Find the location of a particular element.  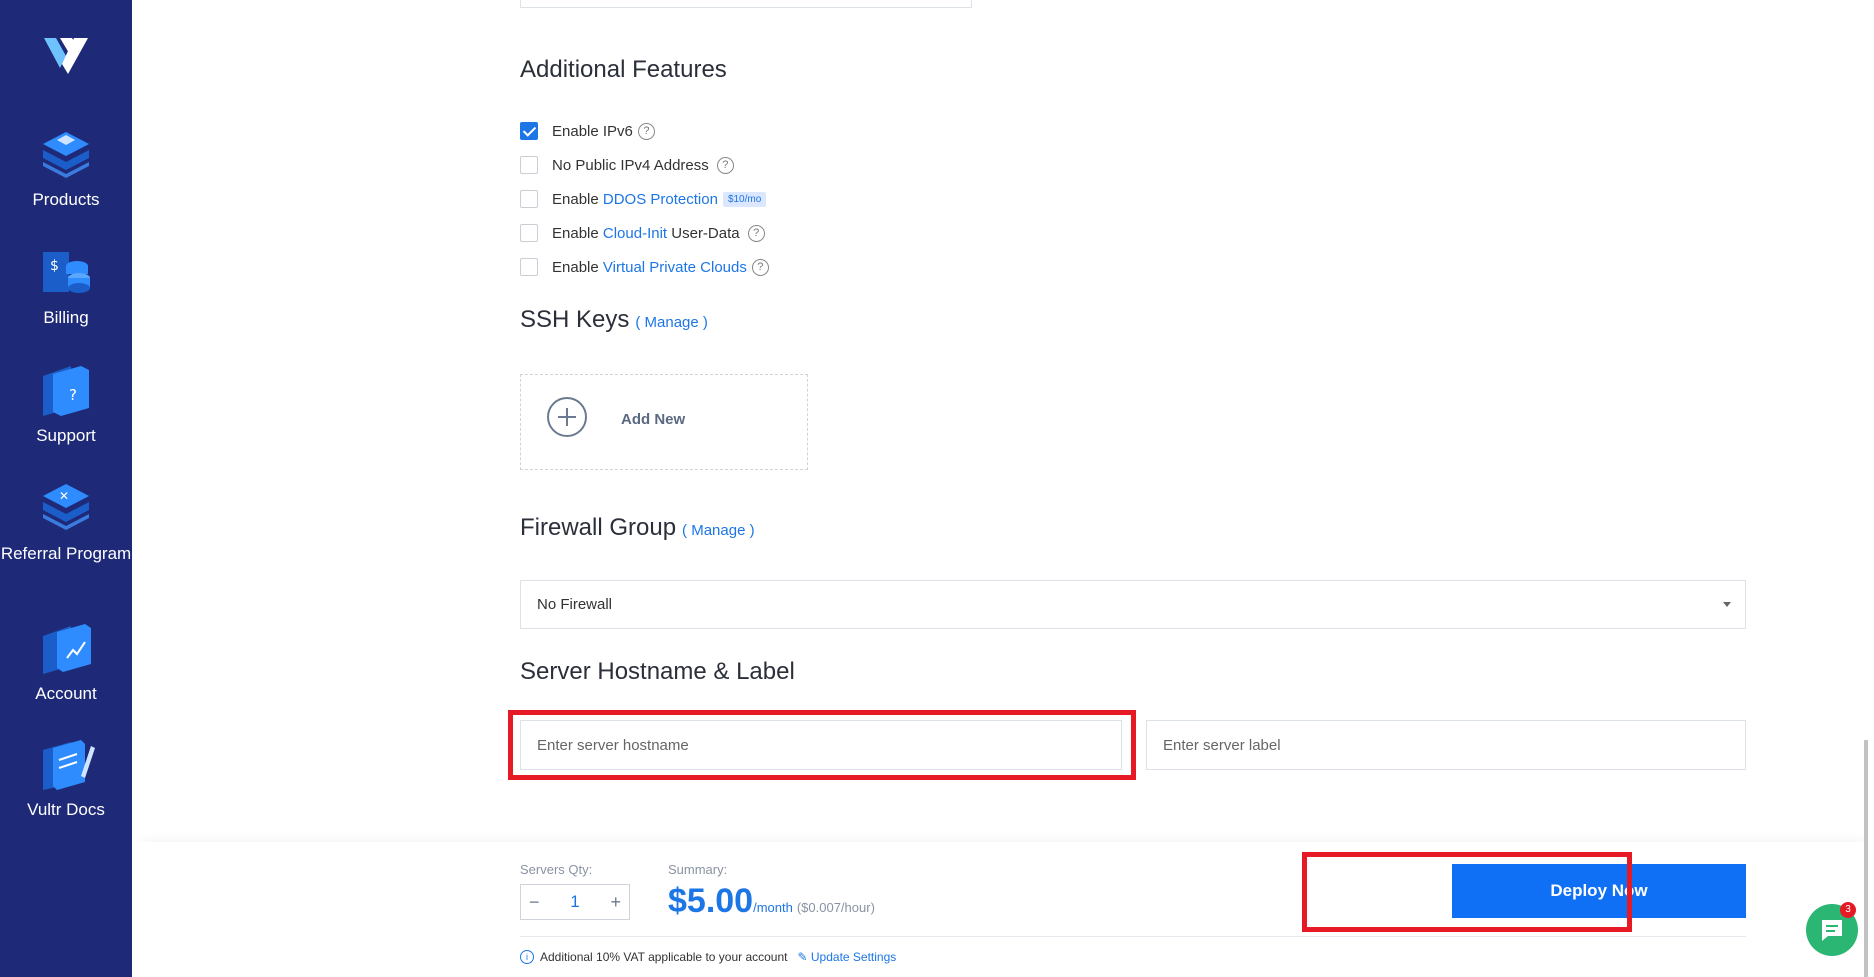

cloud-init-link: Cloud-Init is located at coordinates (635, 233).